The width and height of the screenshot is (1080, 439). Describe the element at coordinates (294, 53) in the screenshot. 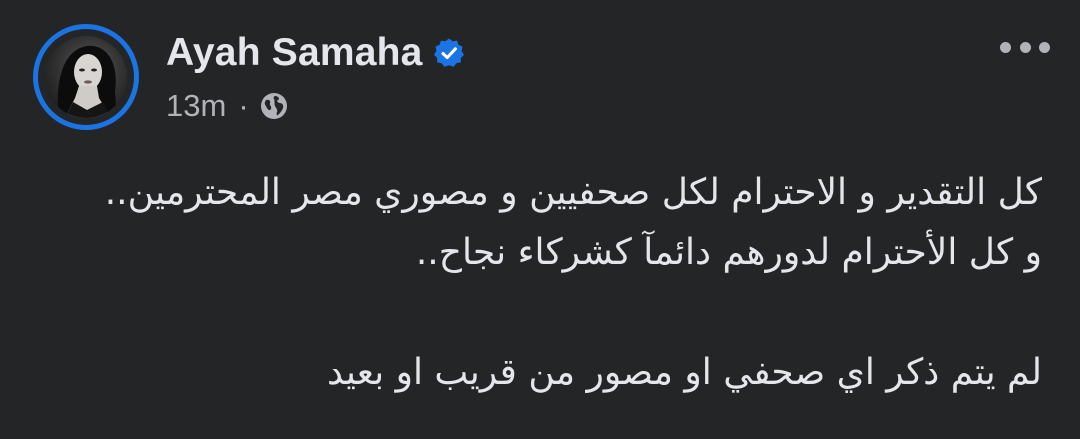

I see `author-name: Ayah Samaha` at that location.